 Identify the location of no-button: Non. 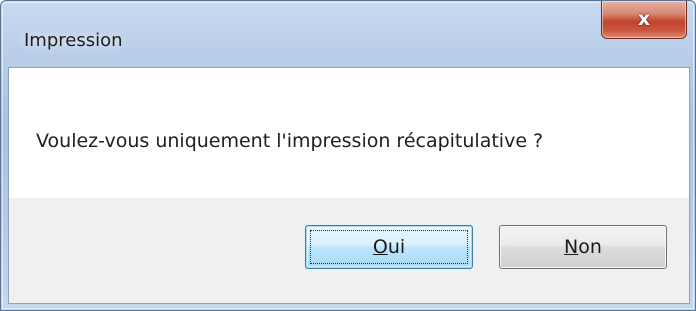
(583, 247).